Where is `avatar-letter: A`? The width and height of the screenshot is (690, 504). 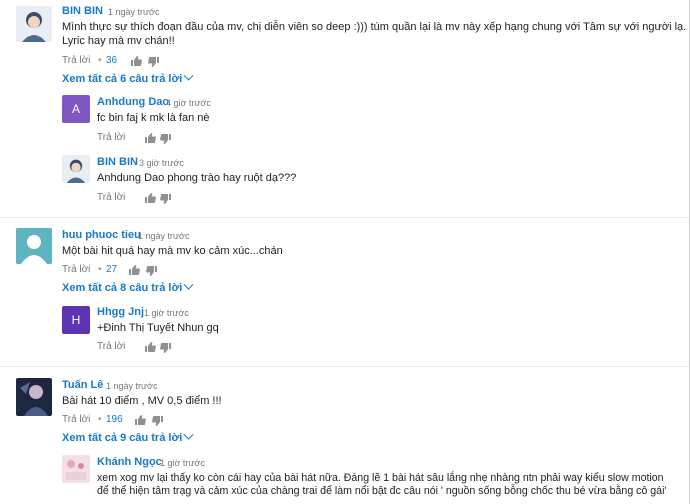 avatar-letter: A is located at coordinates (76, 109).